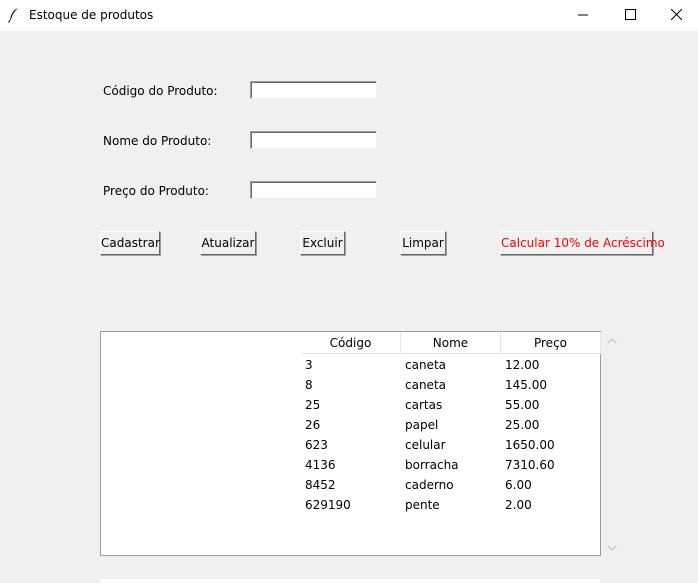 The width and height of the screenshot is (698, 583). I want to click on window-title: Estoque de produtos, so click(91, 15).